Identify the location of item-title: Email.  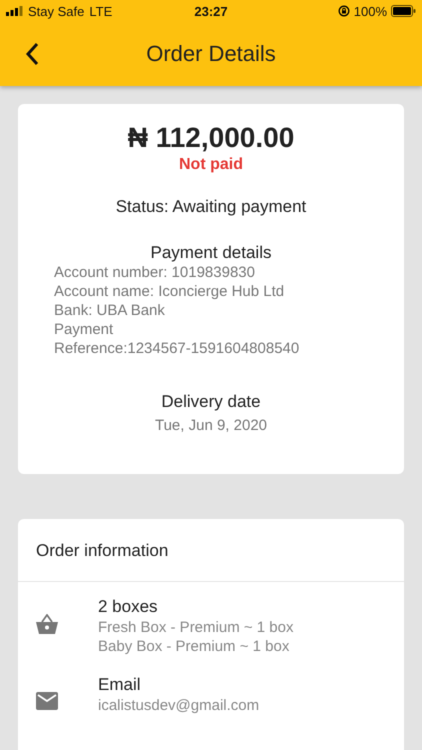
(120, 685).